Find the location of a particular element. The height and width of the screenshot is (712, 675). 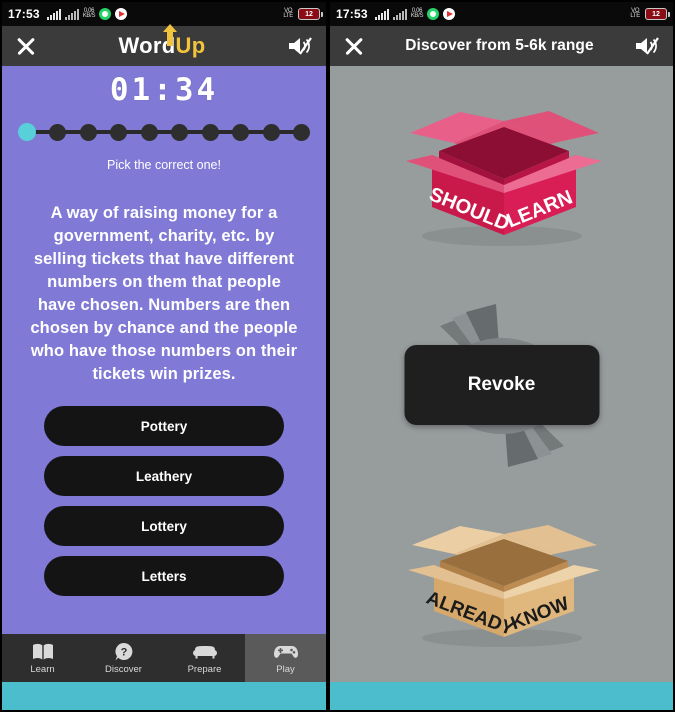

app-header-right: Discover from 5-6k range is located at coordinates (501, 46).